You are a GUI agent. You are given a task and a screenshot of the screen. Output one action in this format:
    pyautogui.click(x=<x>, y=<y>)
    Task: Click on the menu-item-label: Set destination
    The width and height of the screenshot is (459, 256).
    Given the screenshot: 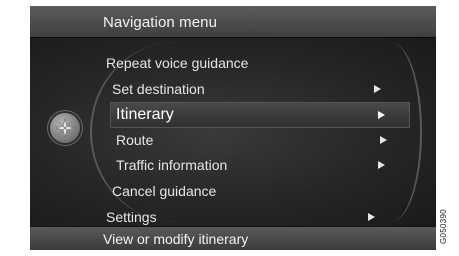 What is the action you would take?
    pyautogui.click(x=158, y=89)
    